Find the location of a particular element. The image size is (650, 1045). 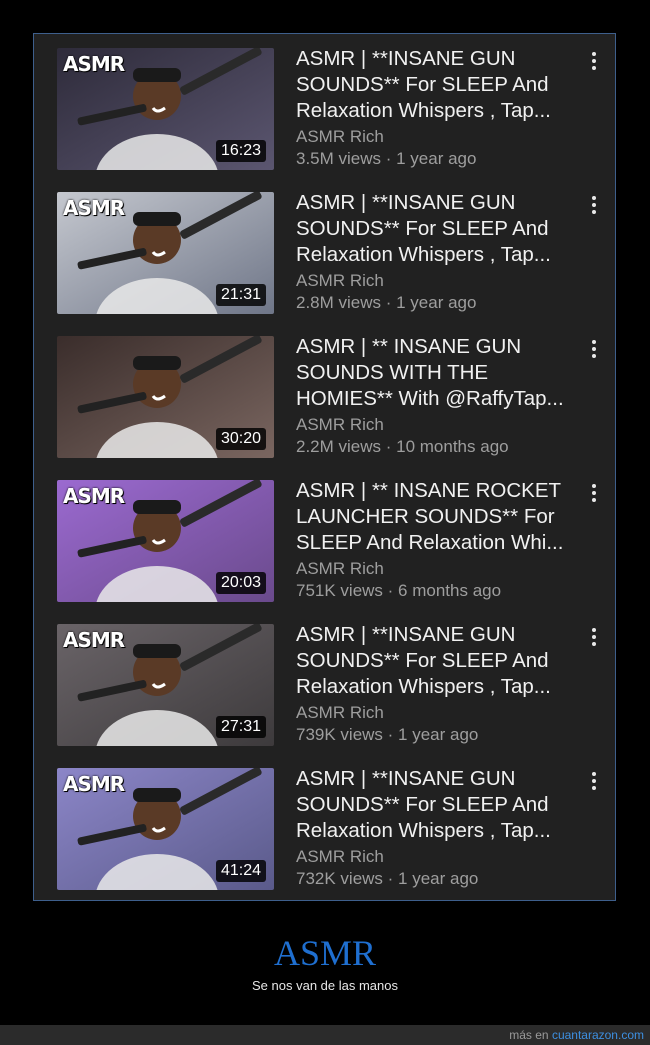

video-duration: 20:03 is located at coordinates (240, 583).